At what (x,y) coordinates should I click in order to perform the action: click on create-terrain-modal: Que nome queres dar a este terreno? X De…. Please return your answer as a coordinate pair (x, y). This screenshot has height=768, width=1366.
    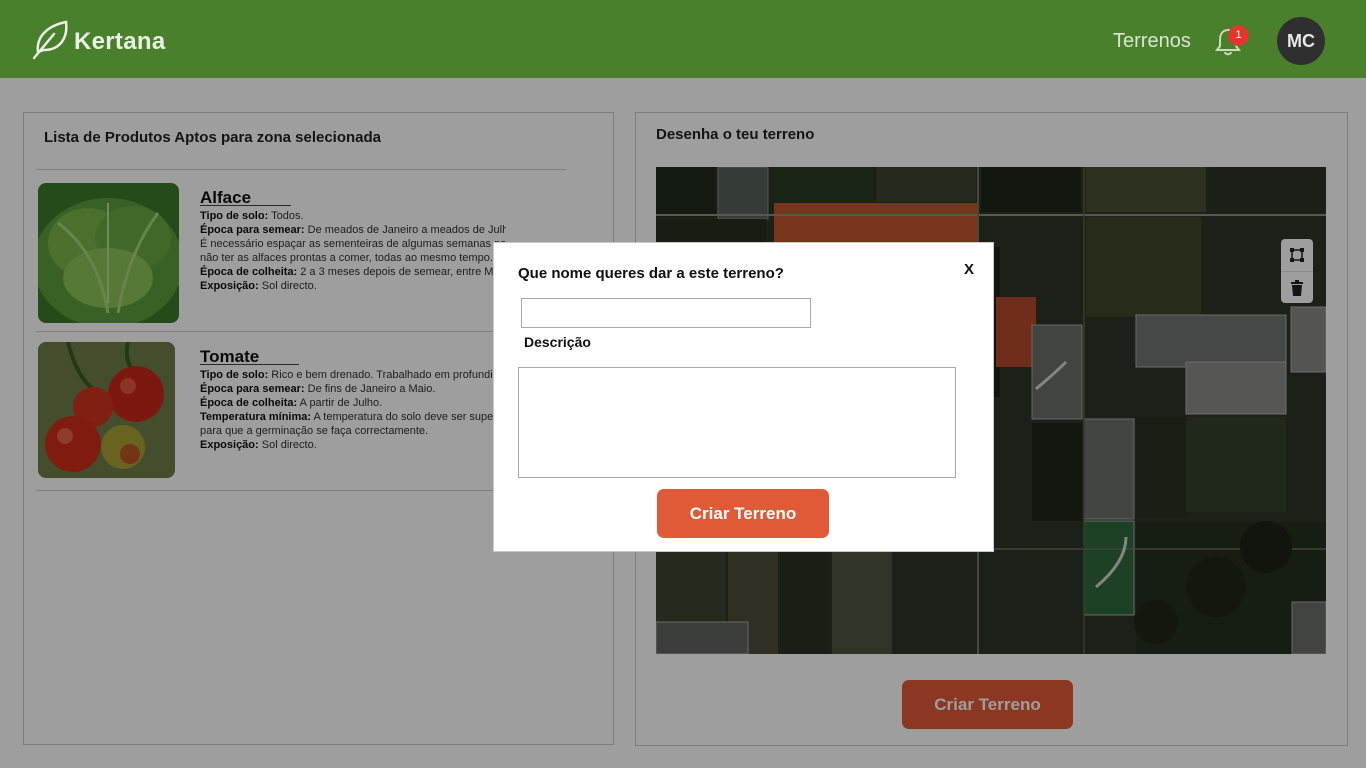
    Looking at the image, I should click on (743, 397).